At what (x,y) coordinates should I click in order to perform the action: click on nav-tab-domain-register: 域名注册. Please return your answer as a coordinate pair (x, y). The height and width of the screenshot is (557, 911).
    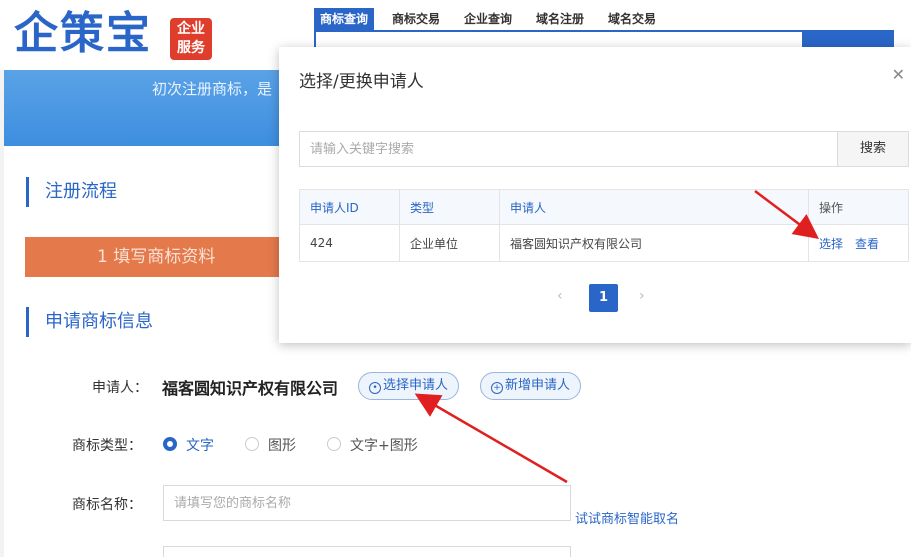
    Looking at the image, I should click on (560, 19).